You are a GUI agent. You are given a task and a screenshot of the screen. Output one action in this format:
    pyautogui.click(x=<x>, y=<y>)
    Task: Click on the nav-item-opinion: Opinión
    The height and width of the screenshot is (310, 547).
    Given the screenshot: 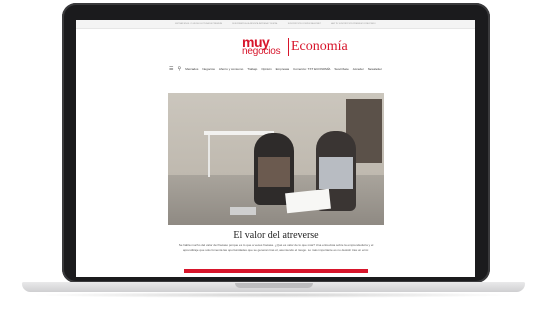 What is the action you would take?
    pyautogui.click(x=266, y=69)
    